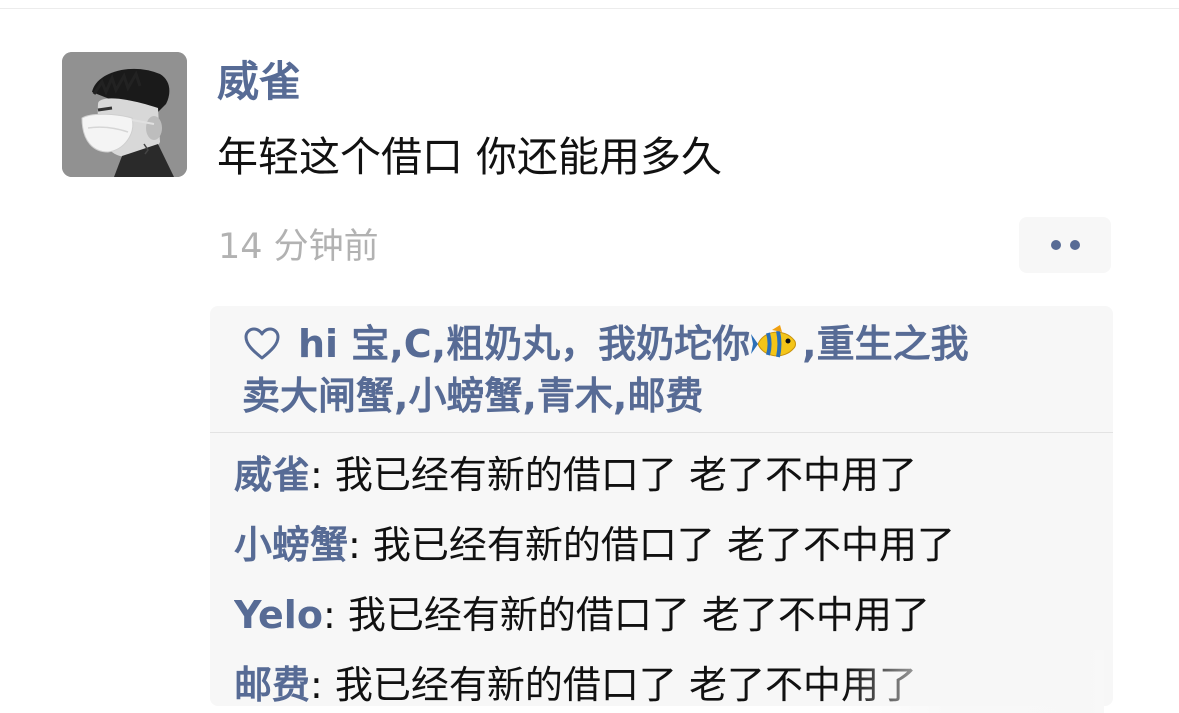 This screenshot has width=1179, height=713. What do you see at coordinates (589, 8) in the screenshot?
I see `top-divider` at bounding box center [589, 8].